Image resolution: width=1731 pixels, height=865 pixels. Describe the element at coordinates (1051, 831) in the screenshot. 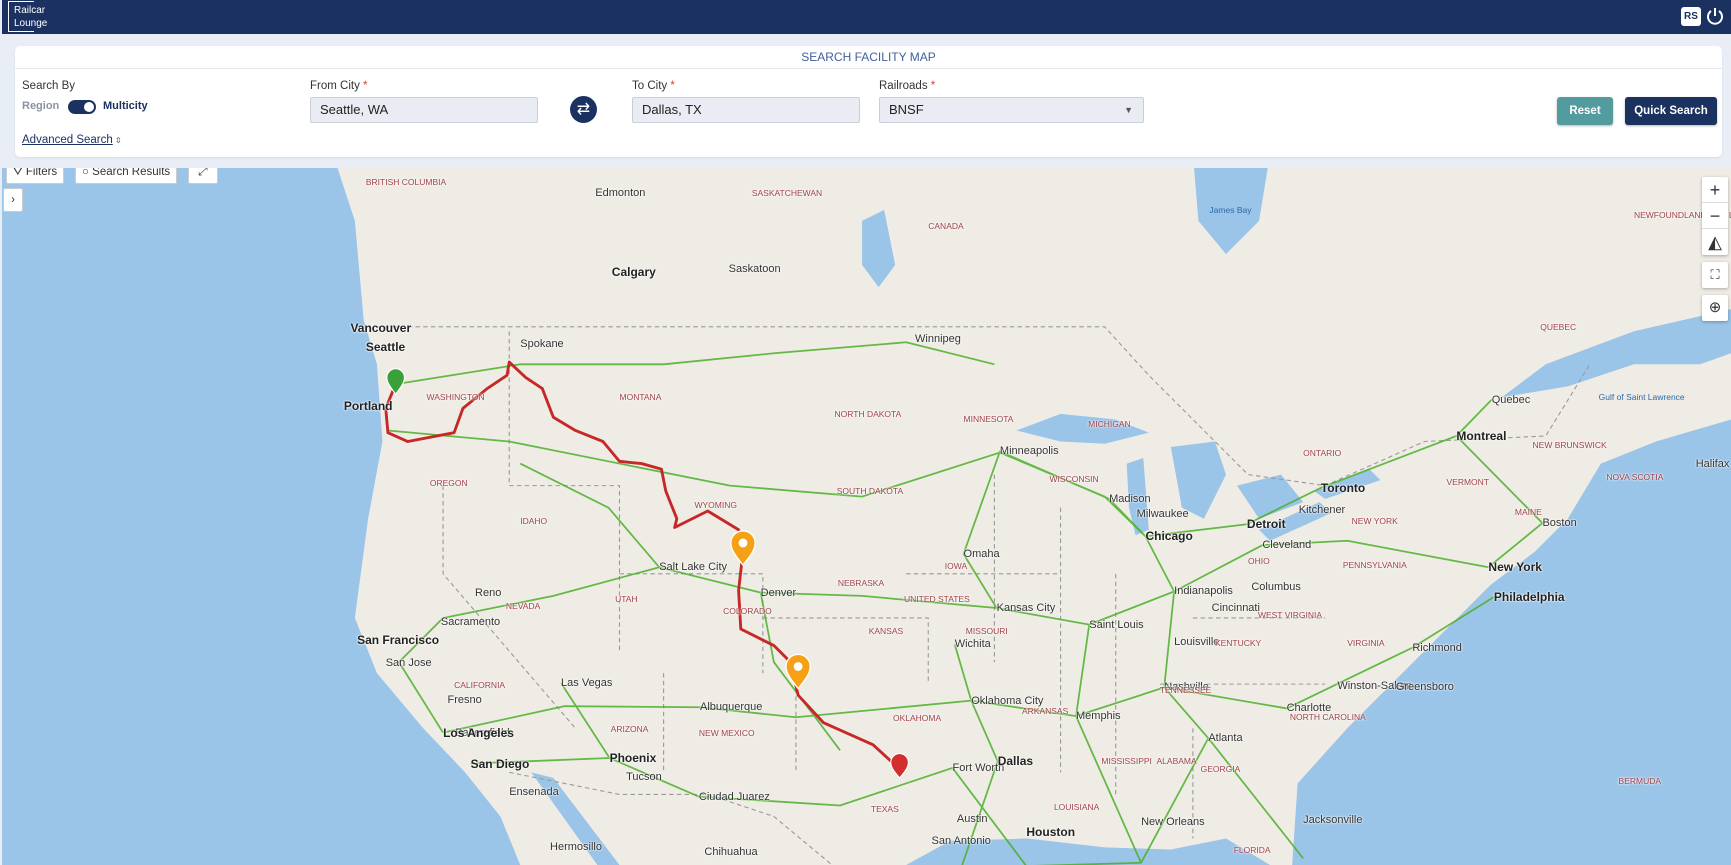

I see `city-label: Houston` at that location.